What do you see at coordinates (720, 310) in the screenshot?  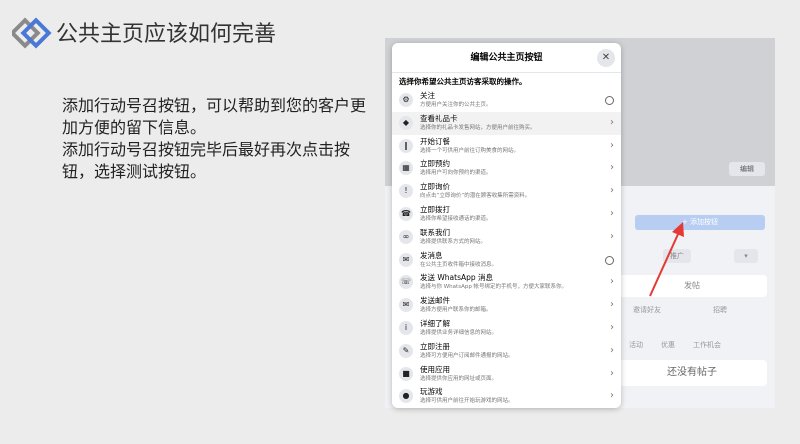 I see `chip-jobs: 招聘` at bounding box center [720, 310].